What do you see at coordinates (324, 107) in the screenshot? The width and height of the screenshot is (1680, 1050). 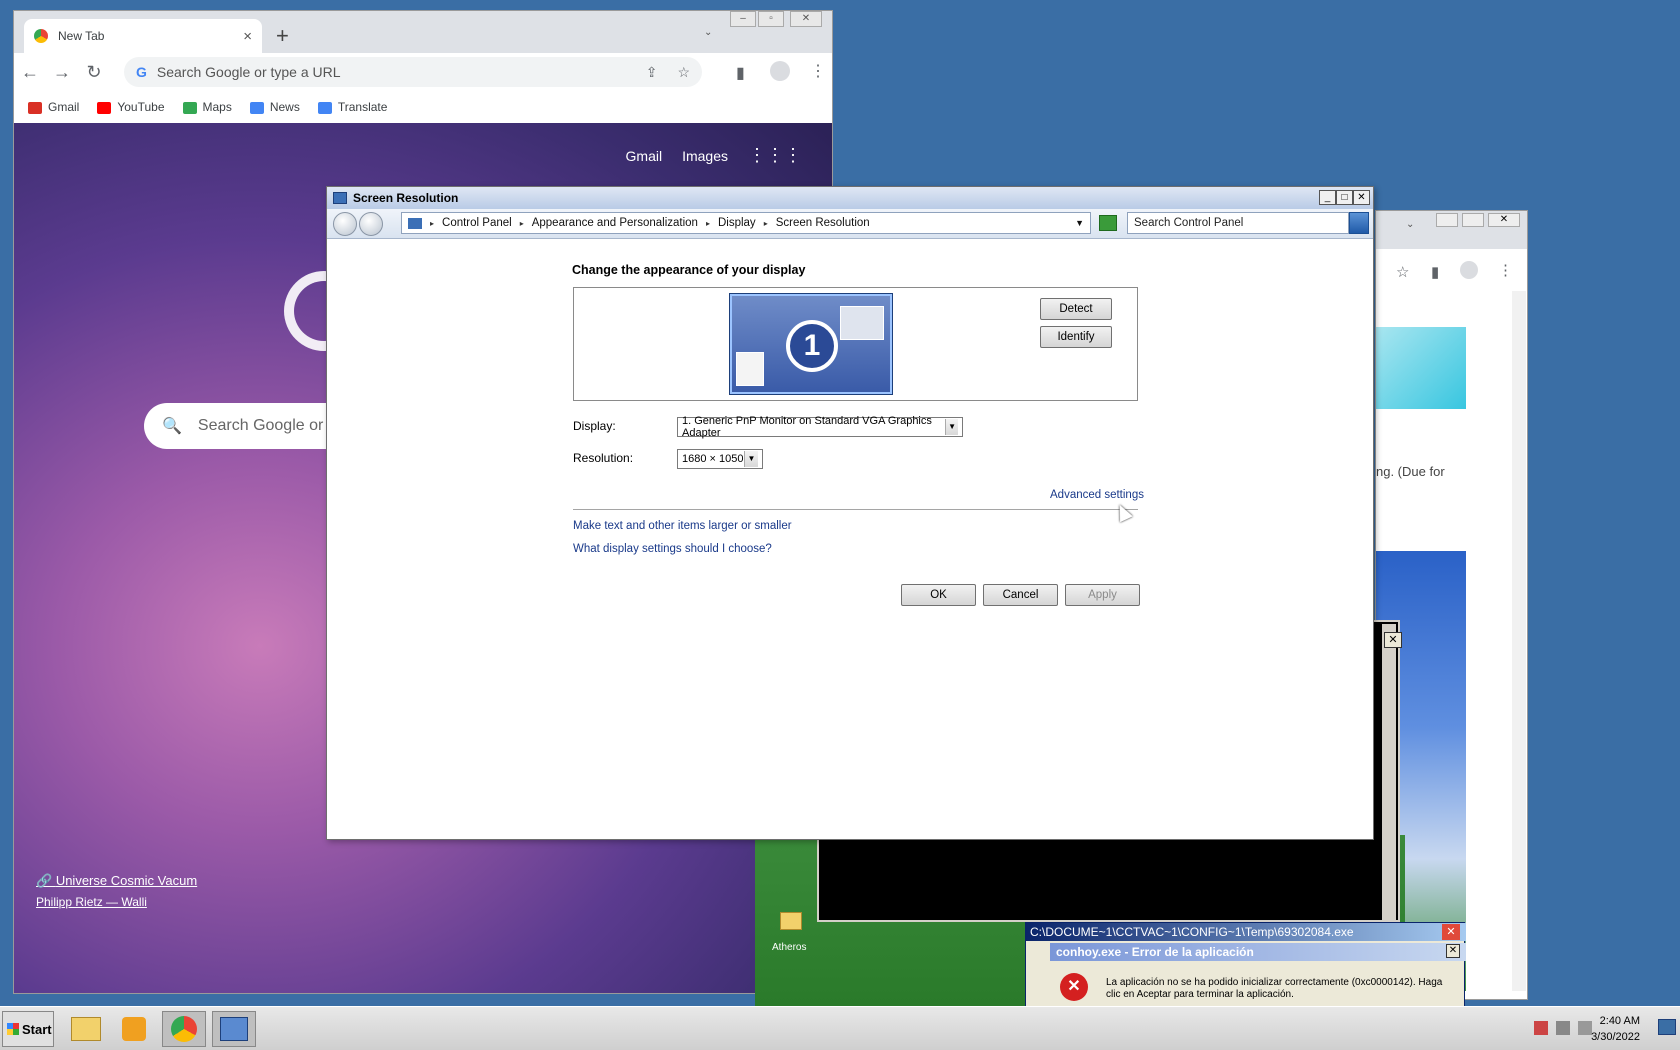 I see `translate-icon` at bounding box center [324, 107].